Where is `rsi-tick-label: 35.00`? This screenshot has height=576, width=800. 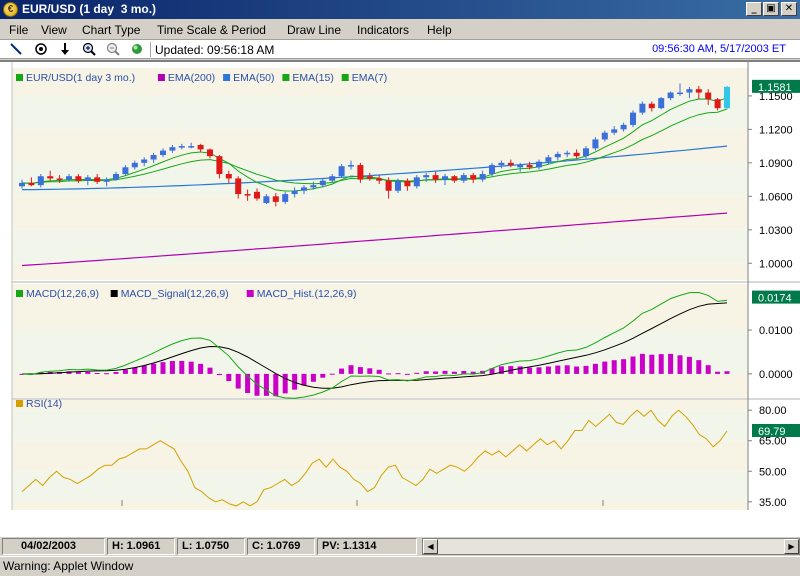 rsi-tick-label: 35.00 is located at coordinates (773, 503).